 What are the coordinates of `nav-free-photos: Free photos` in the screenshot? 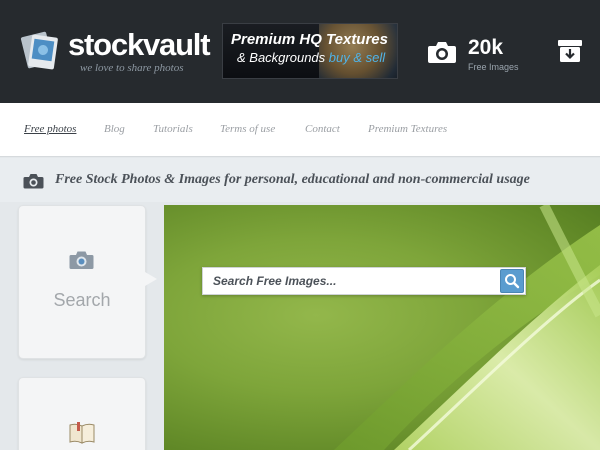 It's located at (50, 129).